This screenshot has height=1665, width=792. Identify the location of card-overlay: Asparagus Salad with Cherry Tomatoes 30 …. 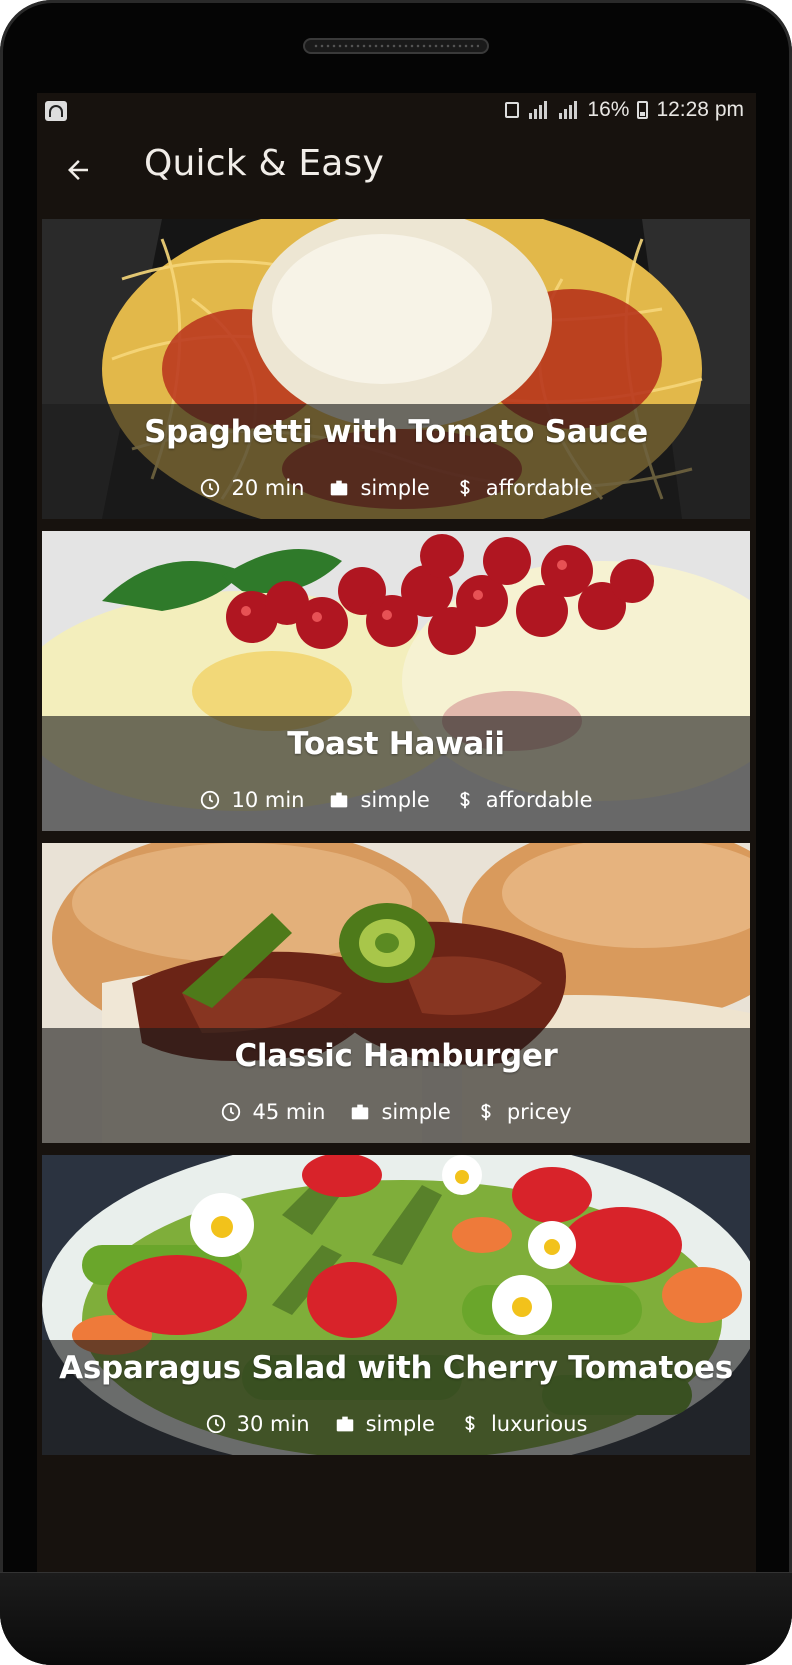
(396, 1397).